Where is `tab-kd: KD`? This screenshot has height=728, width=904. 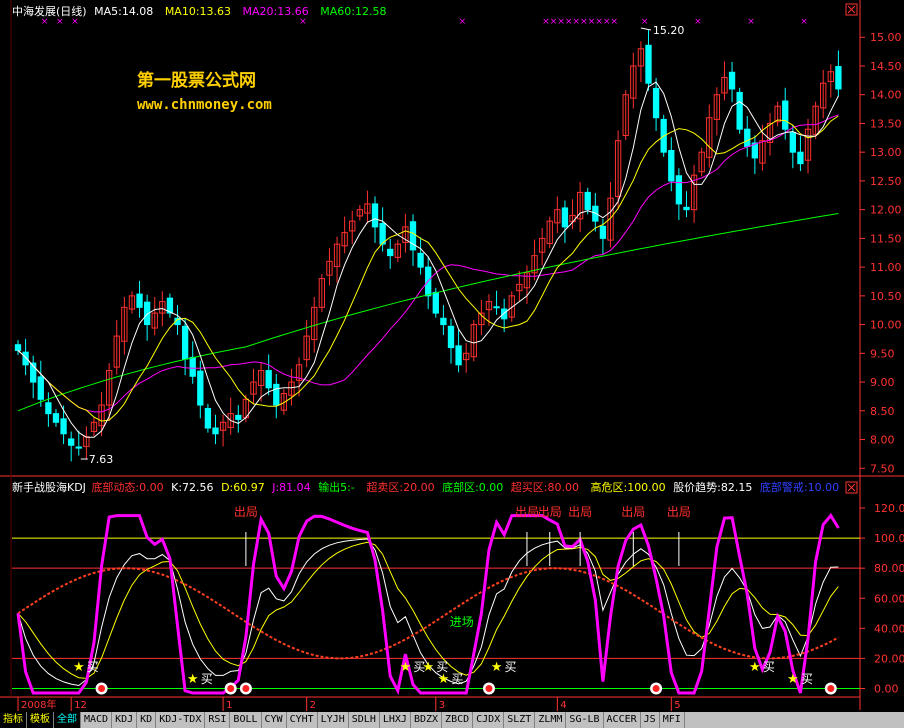 tab-kd: KD is located at coordinates (147, 720).